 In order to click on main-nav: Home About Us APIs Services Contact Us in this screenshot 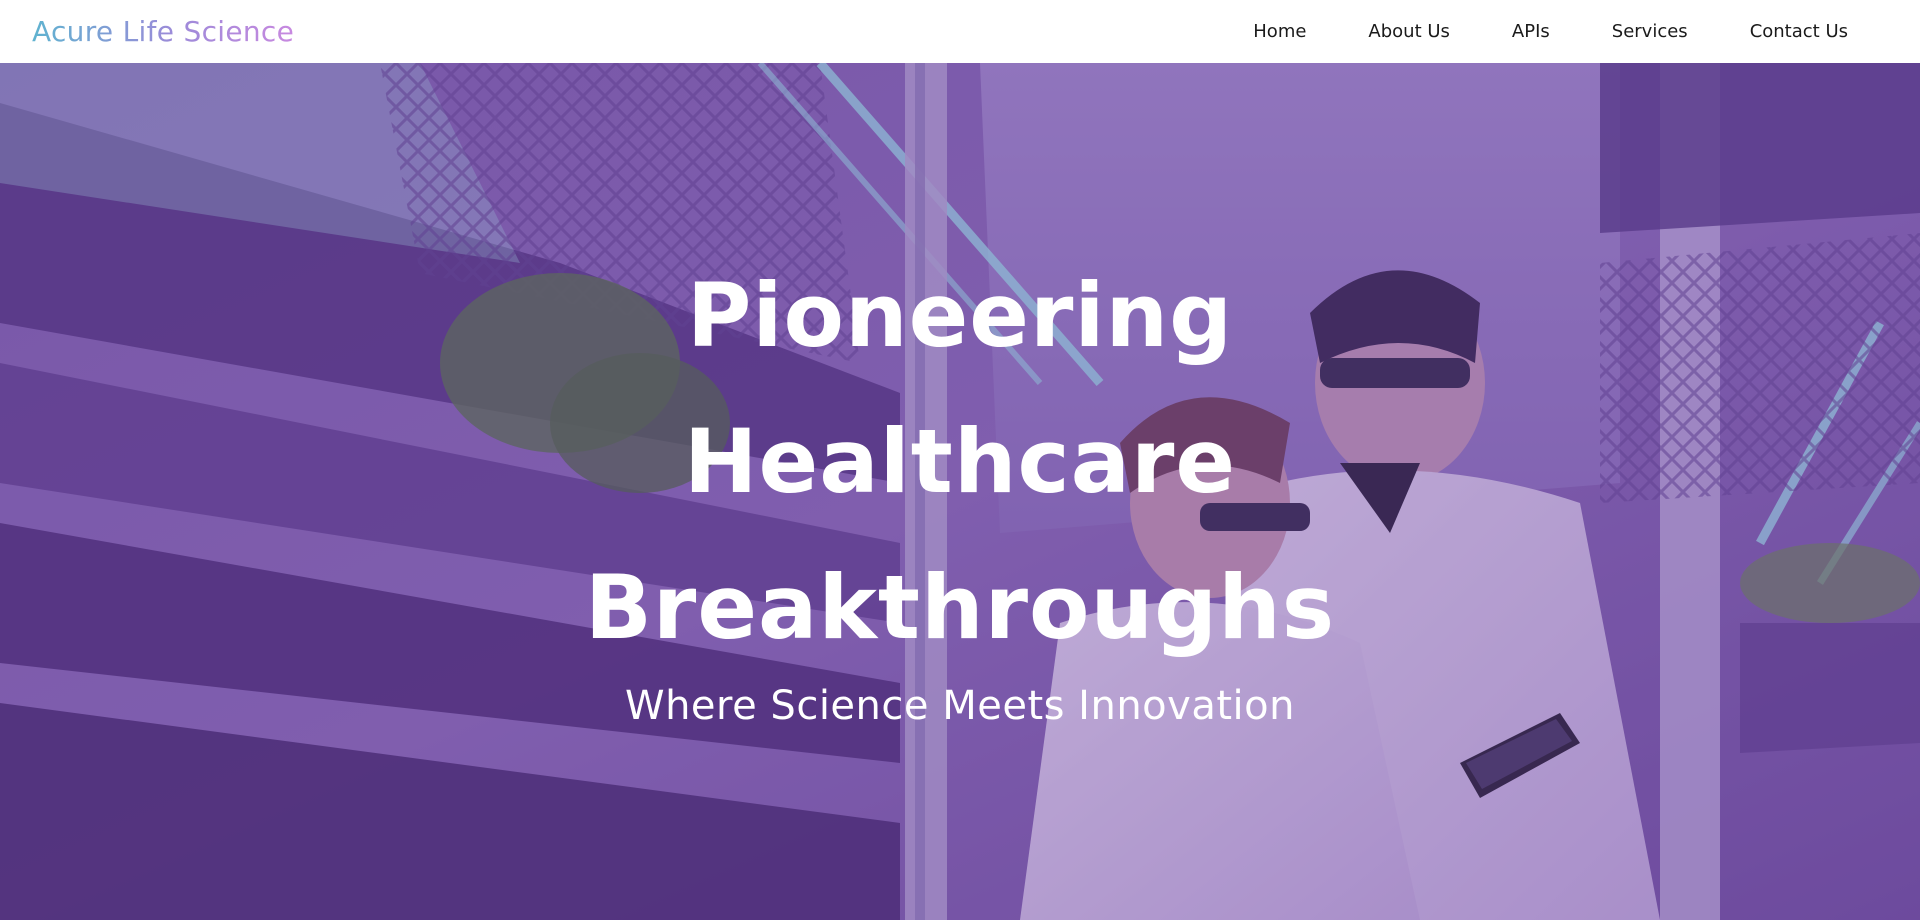, I will do `click(1535, 31)`.